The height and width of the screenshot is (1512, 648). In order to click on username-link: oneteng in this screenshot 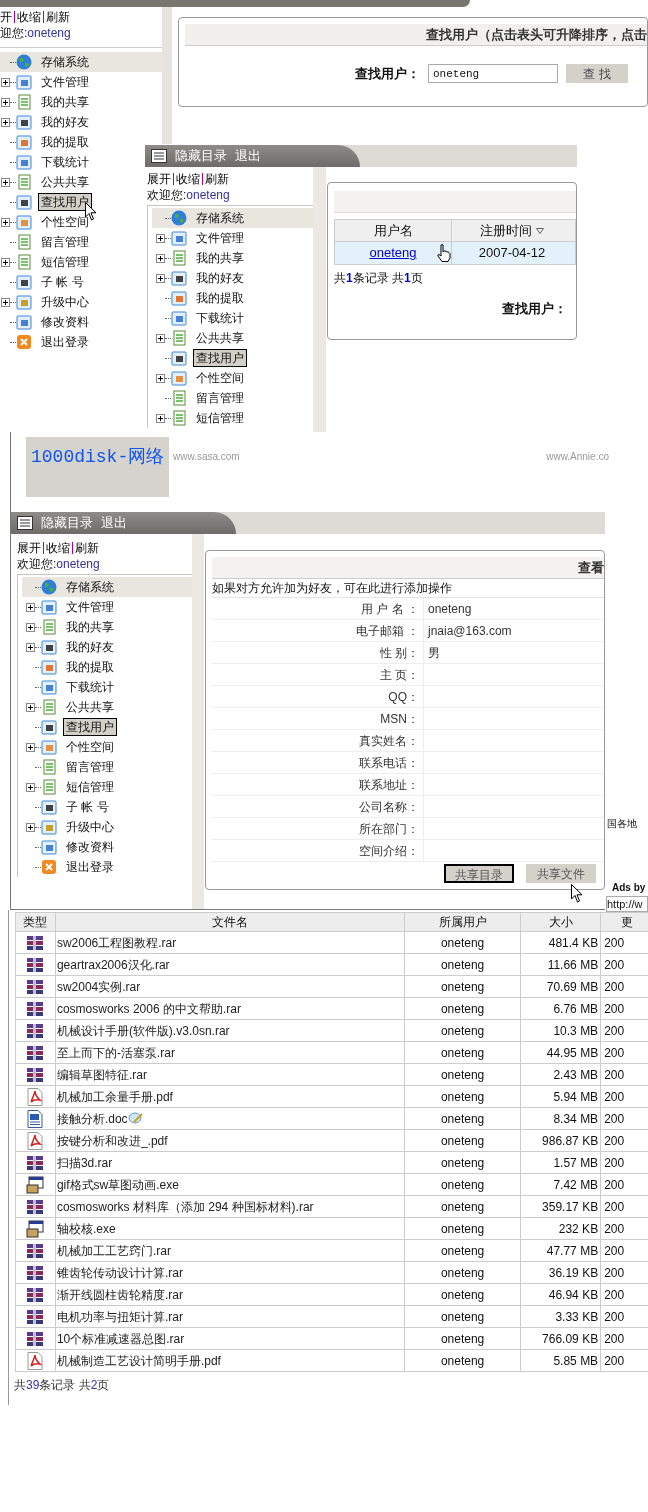, I will do `click(393, 253)`.